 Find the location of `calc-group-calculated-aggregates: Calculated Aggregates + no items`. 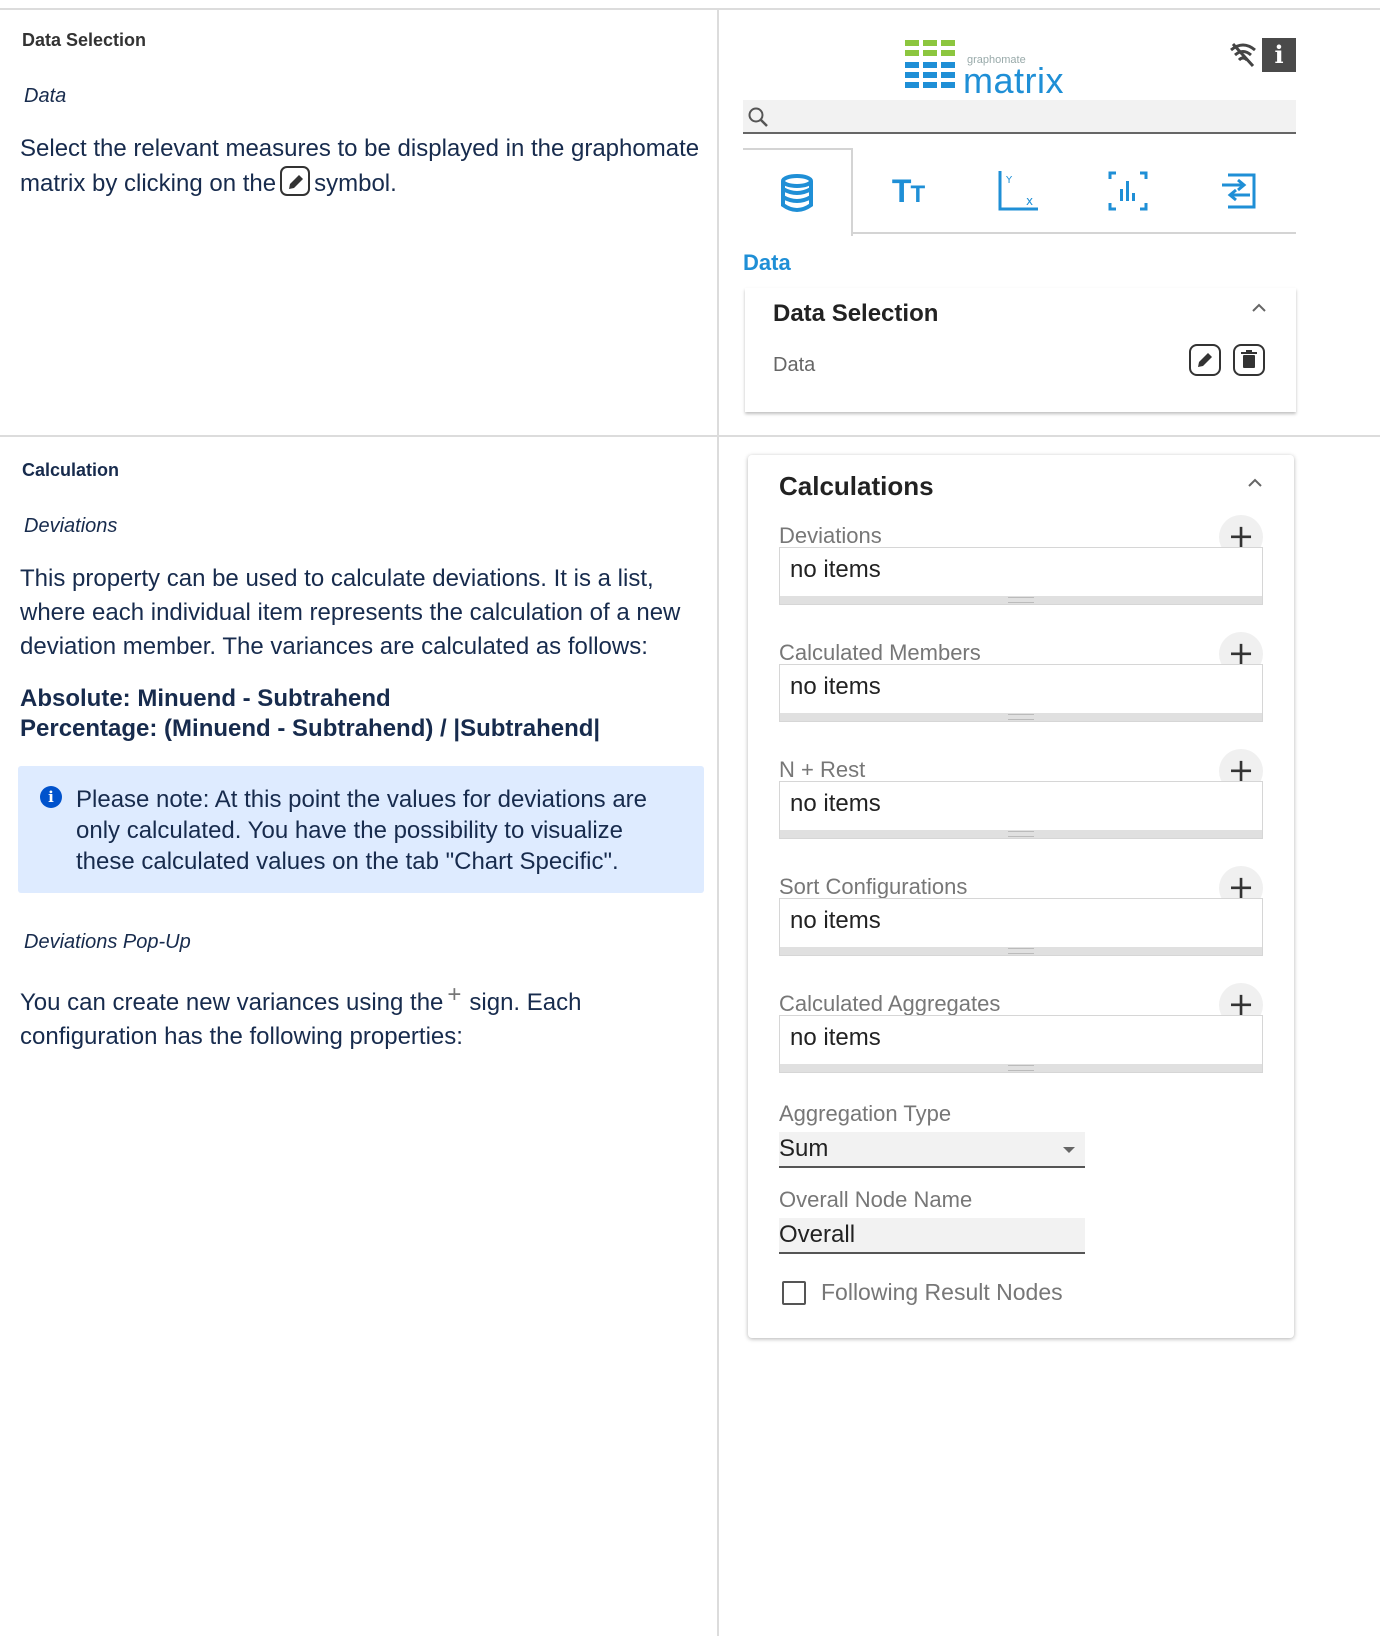

calc-group-calculated-aggregates: Calculated Aggregates + no items is located at coordinates (1021, 1028).